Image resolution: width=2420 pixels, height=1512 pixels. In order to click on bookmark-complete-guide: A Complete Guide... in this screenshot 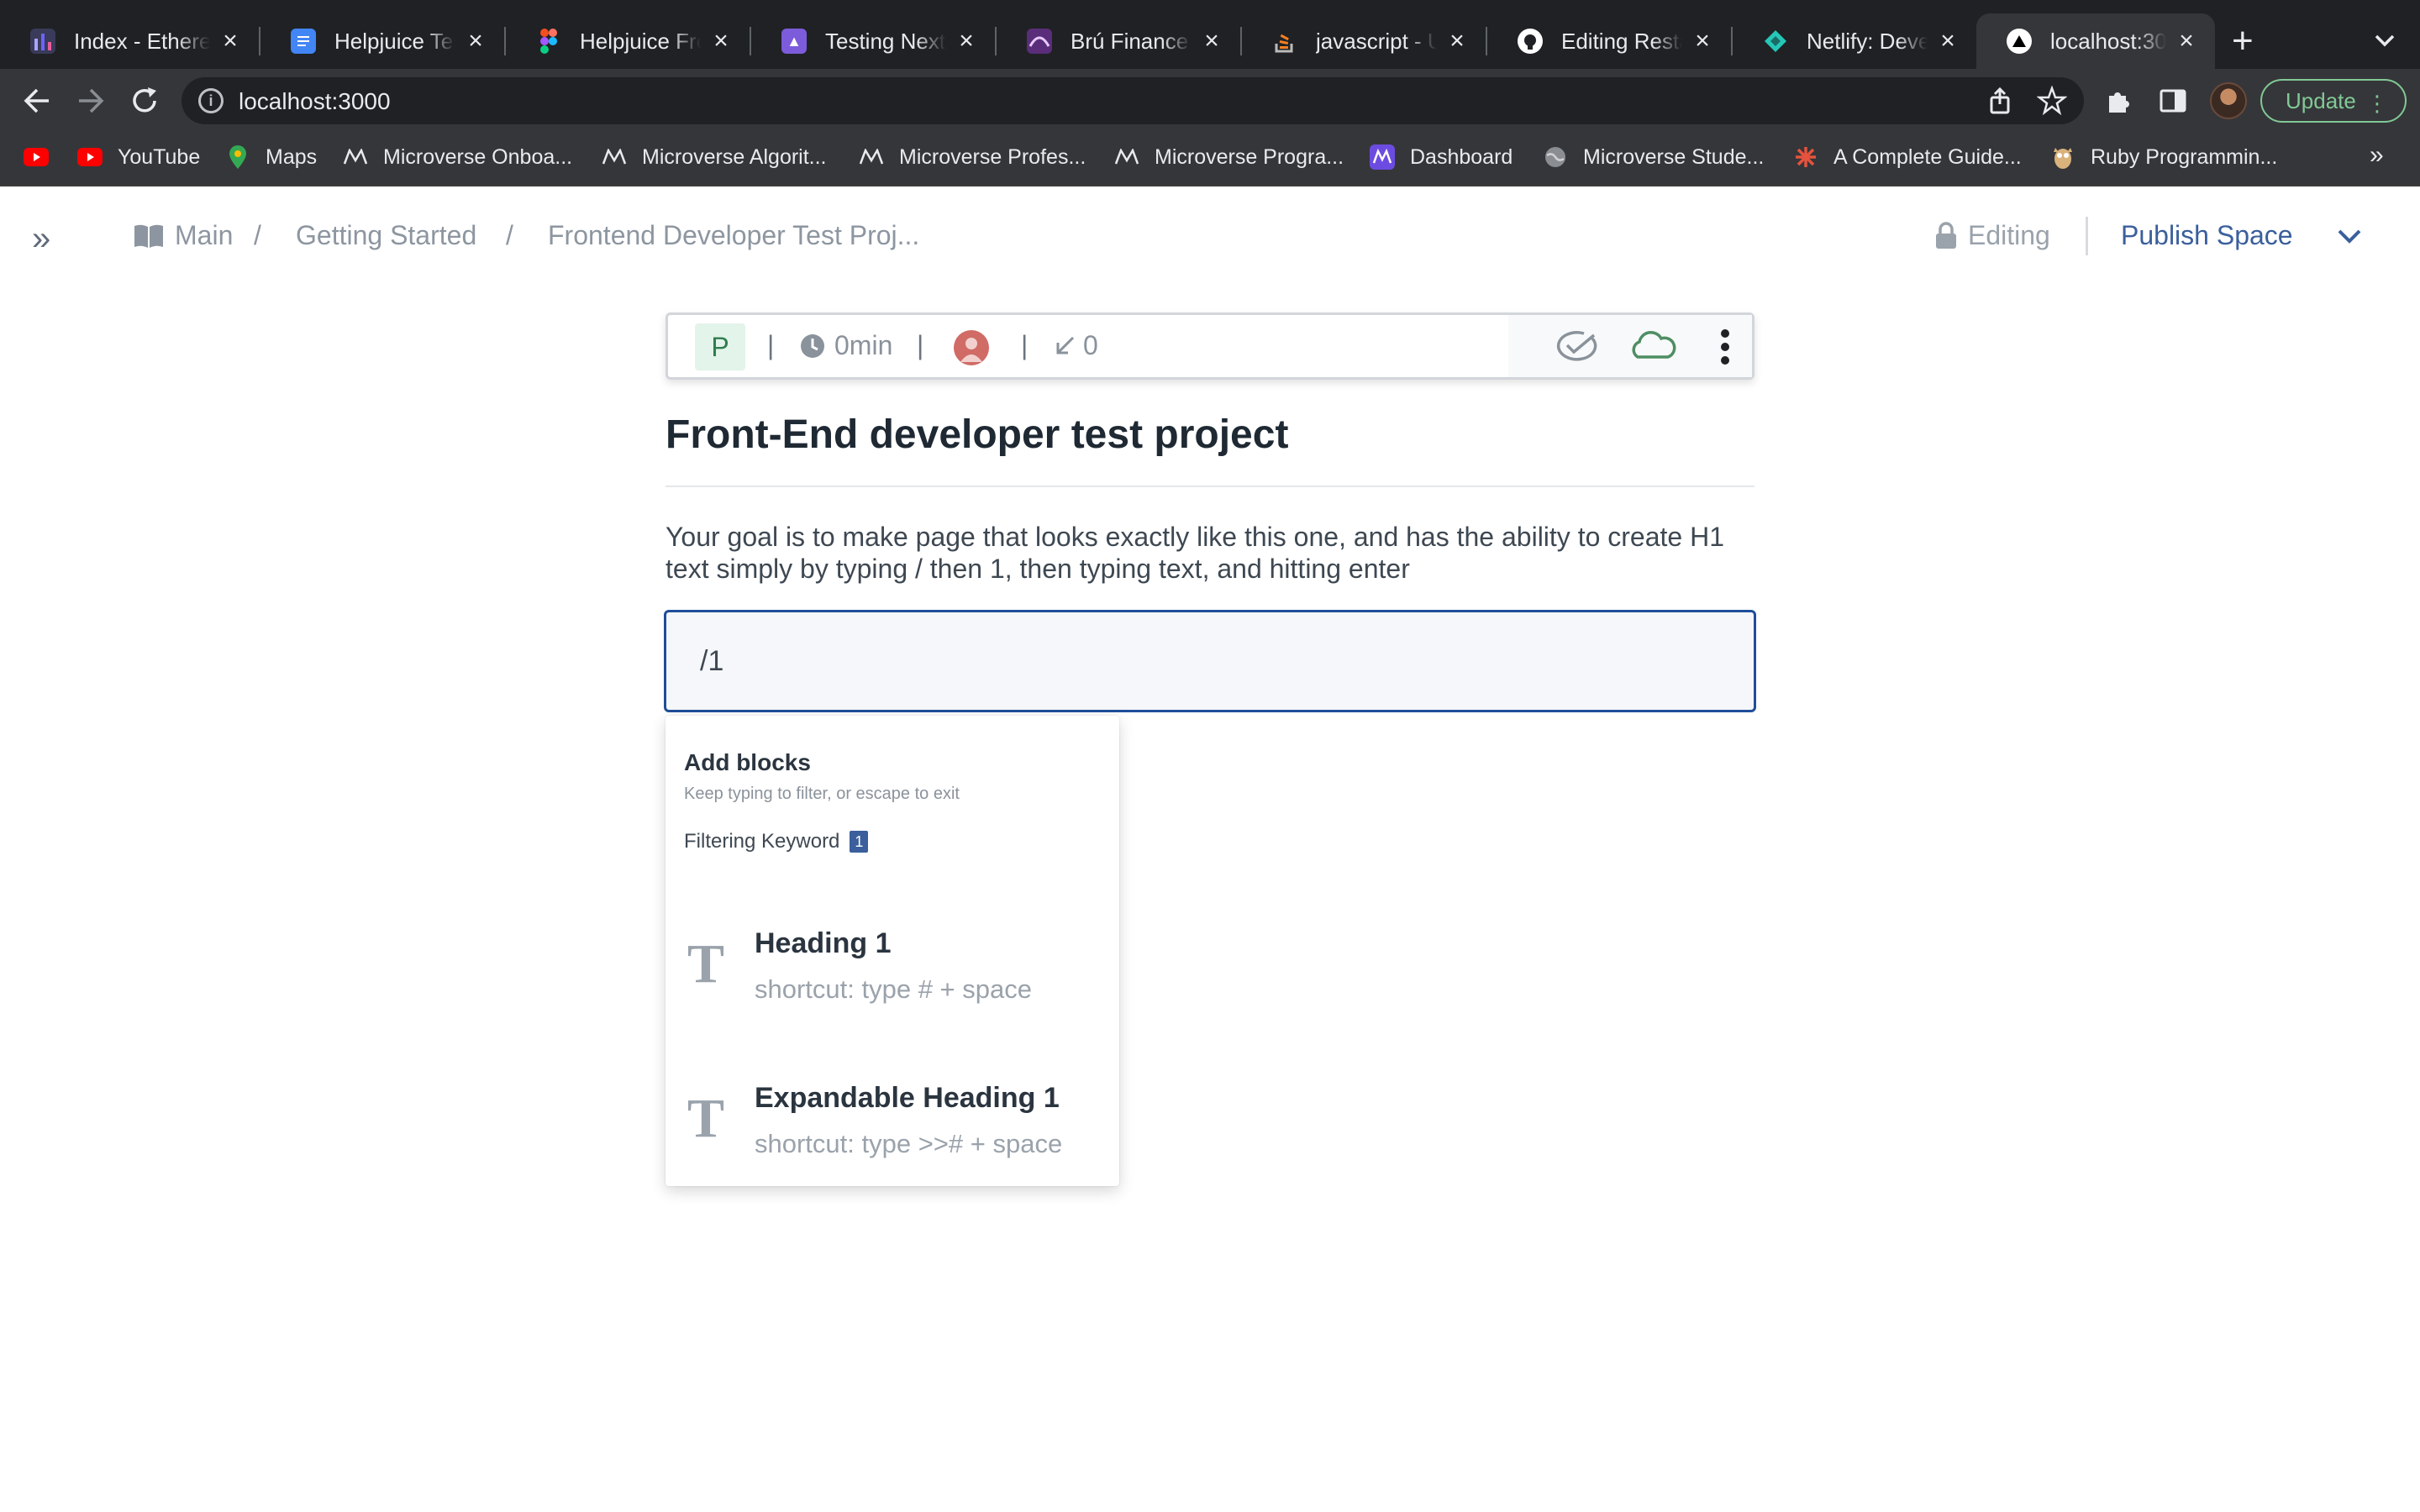, I will do `click(1908, 157)`.